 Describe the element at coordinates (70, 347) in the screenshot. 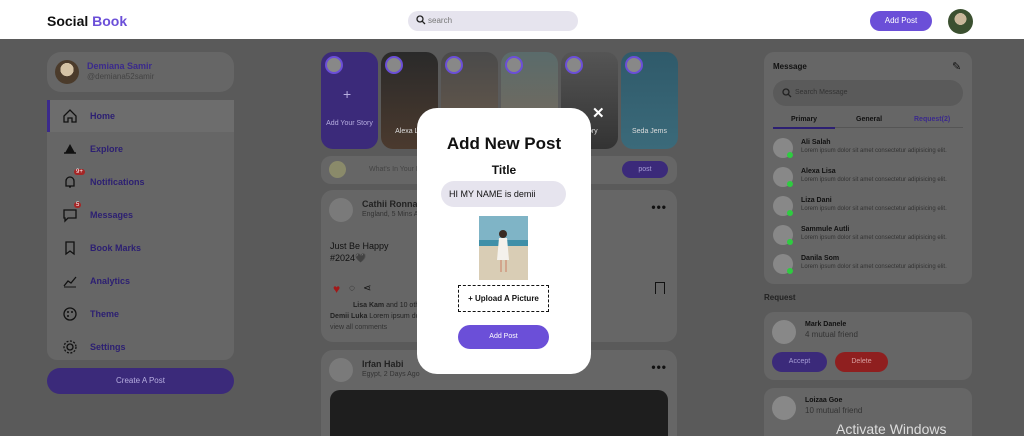

I see `gear-icon` at that location.